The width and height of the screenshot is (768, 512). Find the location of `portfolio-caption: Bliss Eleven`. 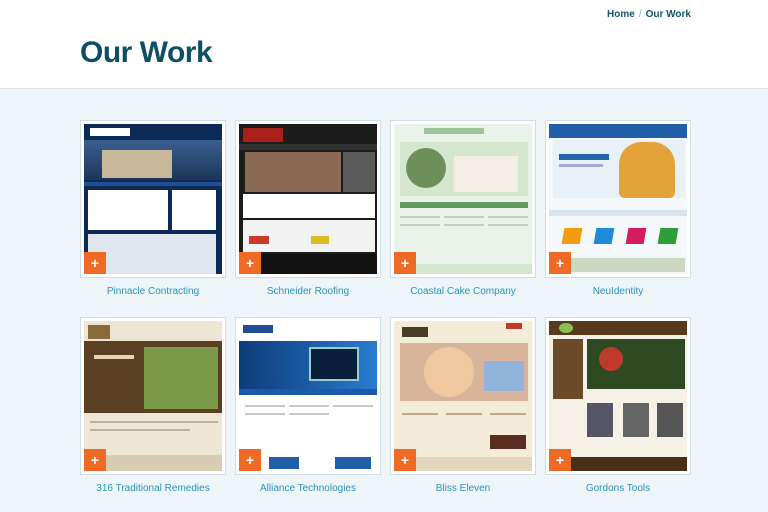

portfolio-caption: Bliss Eleven is located at coordinates (463, 488).